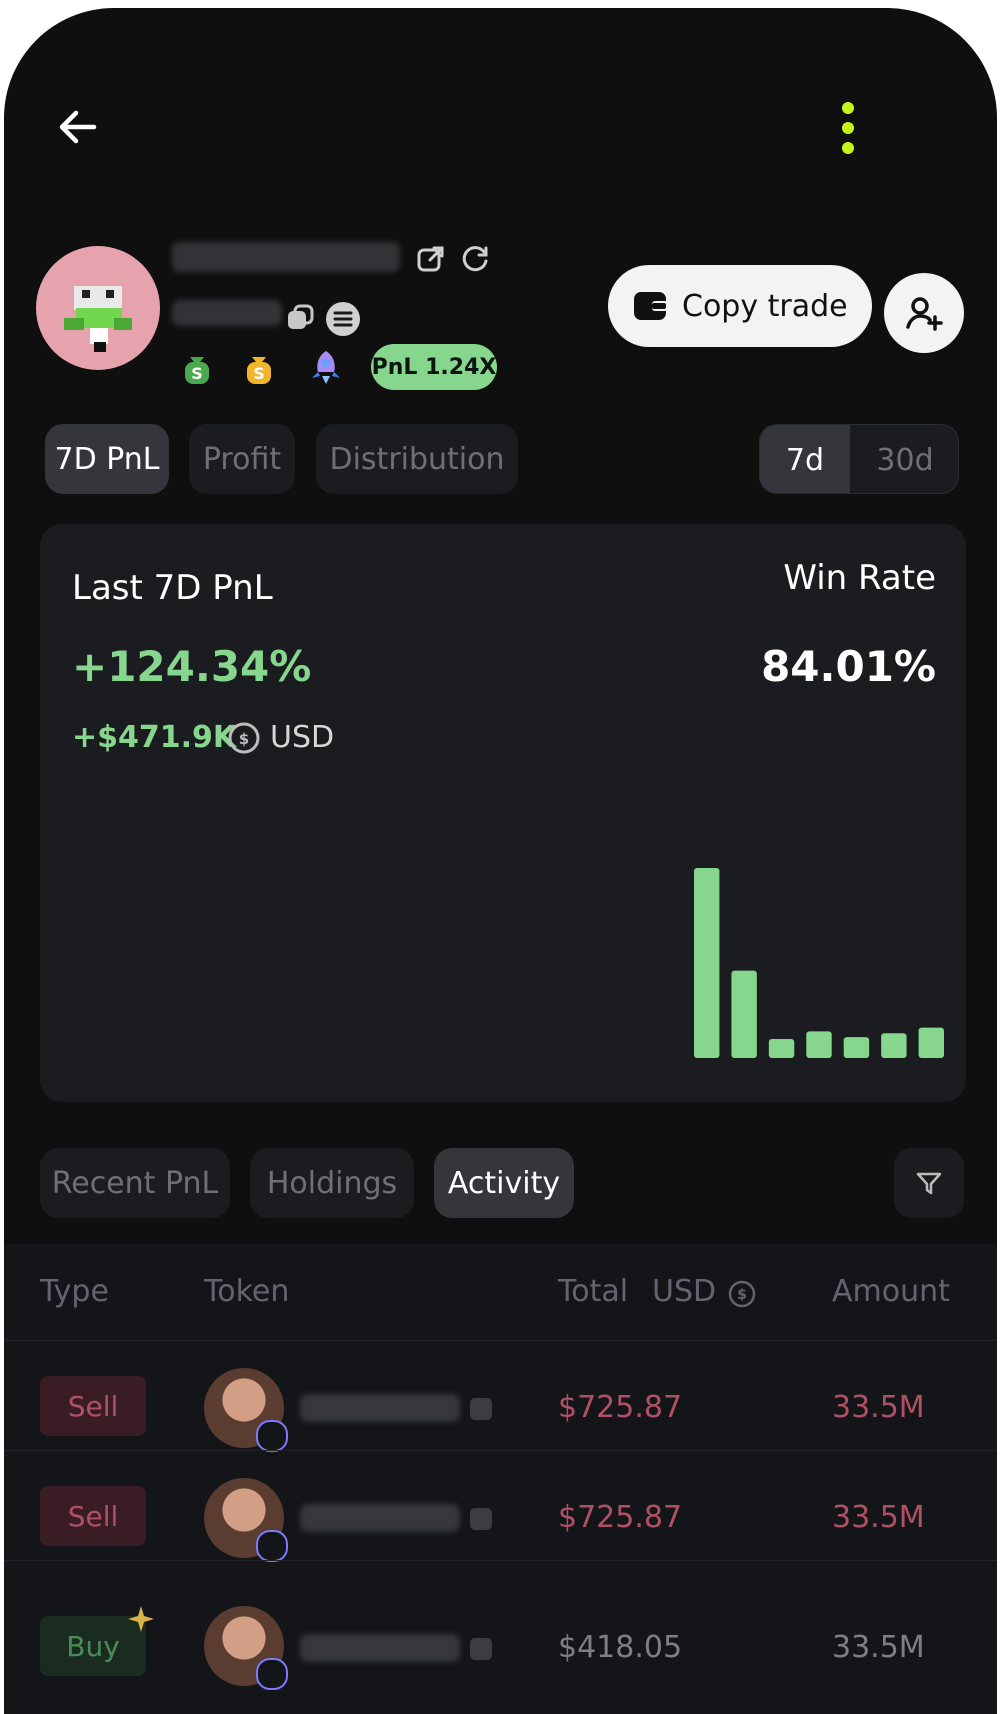 The height and width of the screenshot is (1714, 1001). I want to click on header-total: Total, so click(593, 1291).